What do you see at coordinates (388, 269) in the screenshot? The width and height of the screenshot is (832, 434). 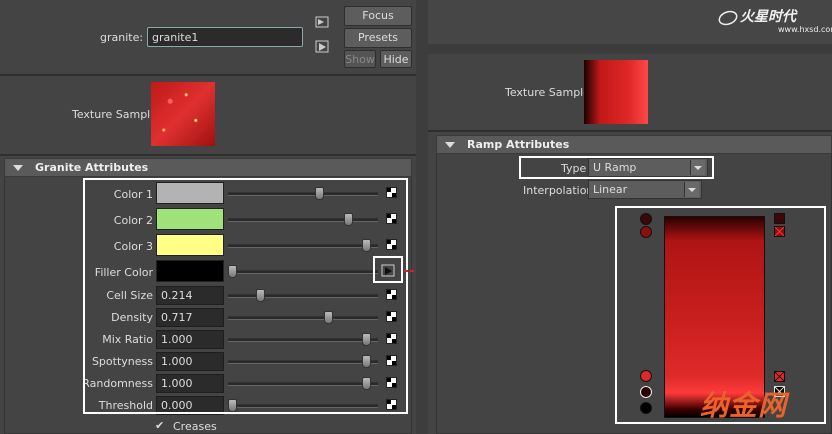 I see `filler-color-highlight-box` at bounding box center [388, 269].